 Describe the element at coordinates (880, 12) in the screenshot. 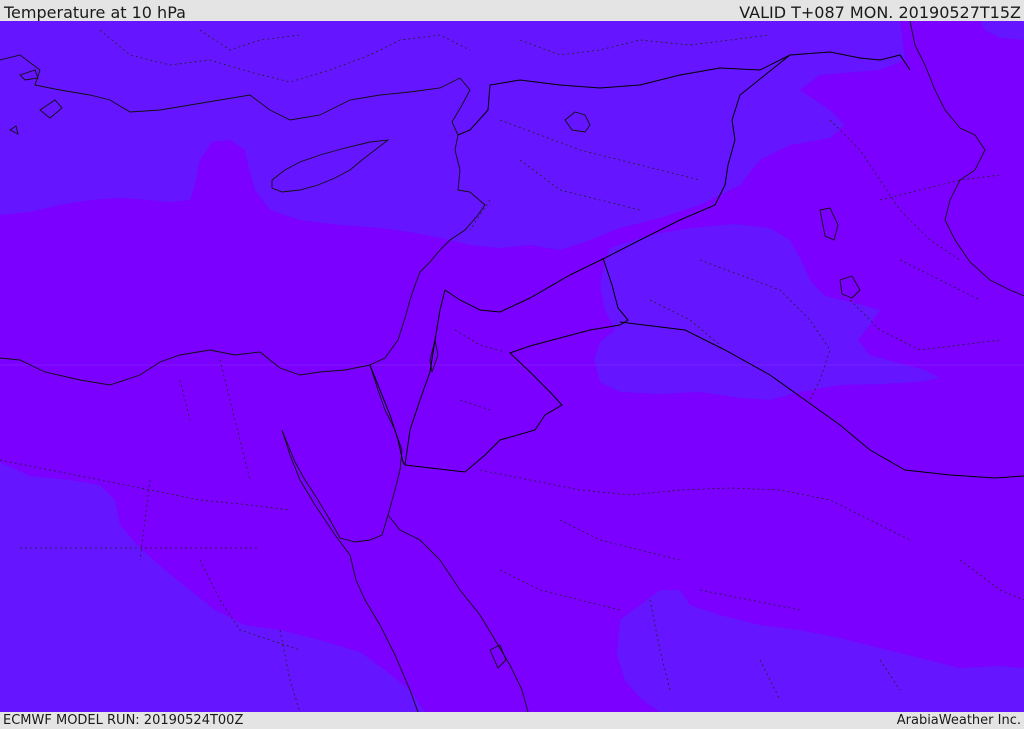

I see `valid-time: VALID T+087 MON. 20190527T15Z` at that location.